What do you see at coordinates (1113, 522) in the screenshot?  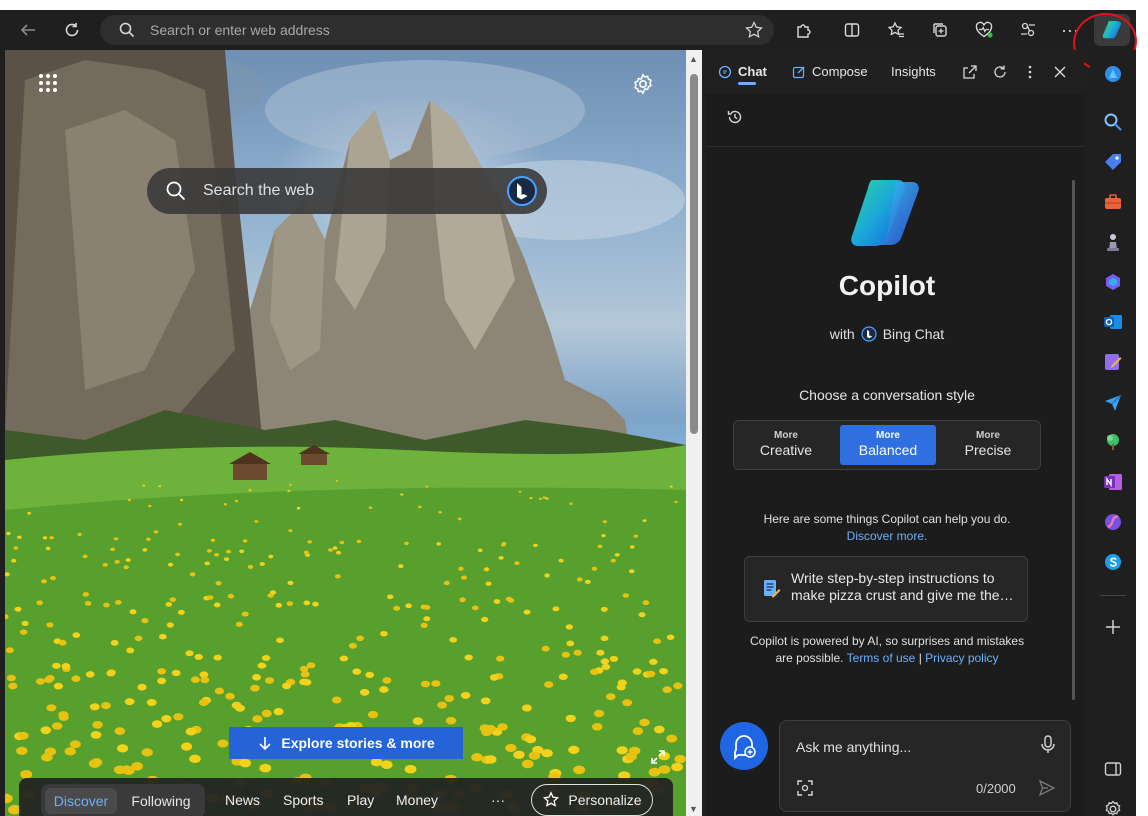 I see `designer-icon` at bounding box center [1113, 522].